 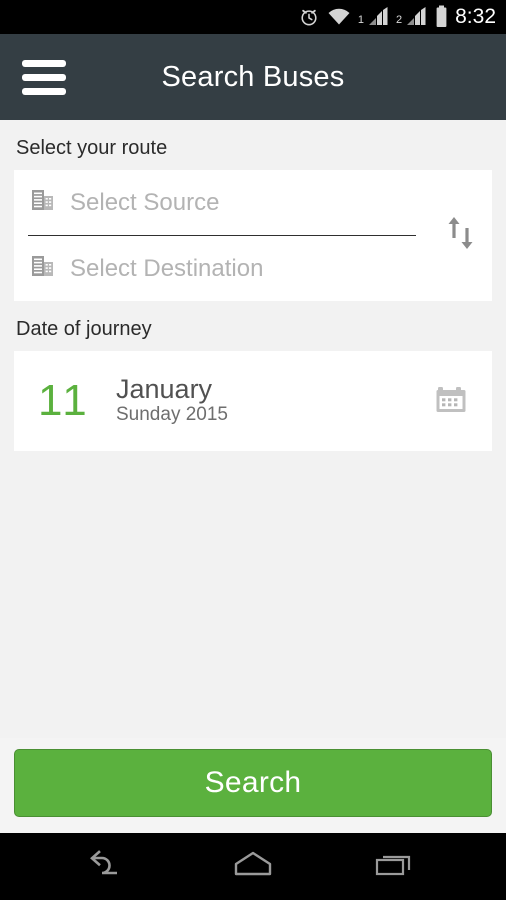 I want to click on date-weekday-year: Sunday 2015, so click(x=172, y=414).